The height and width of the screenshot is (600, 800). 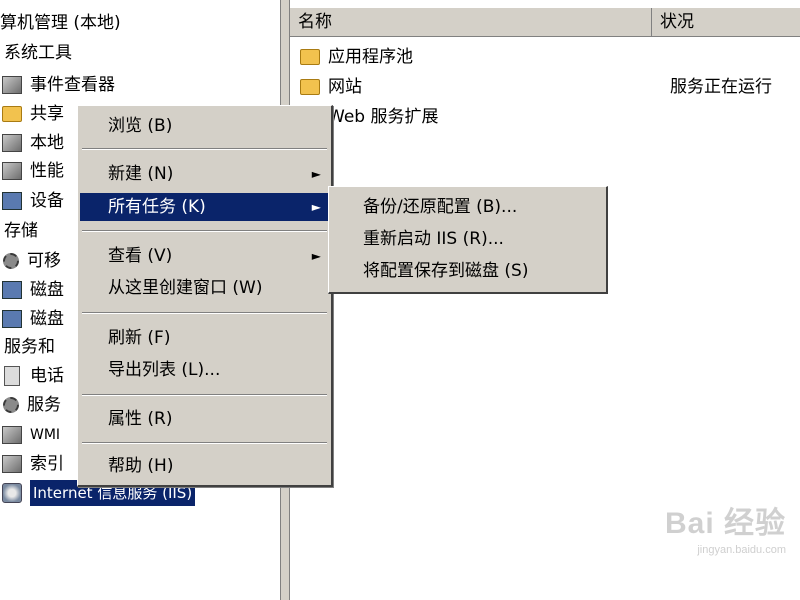 What do you see at coordinates (725, 523) in the screenshot?
I see `watermark-logo: Bai 经验` at bounding box center [725, 523].